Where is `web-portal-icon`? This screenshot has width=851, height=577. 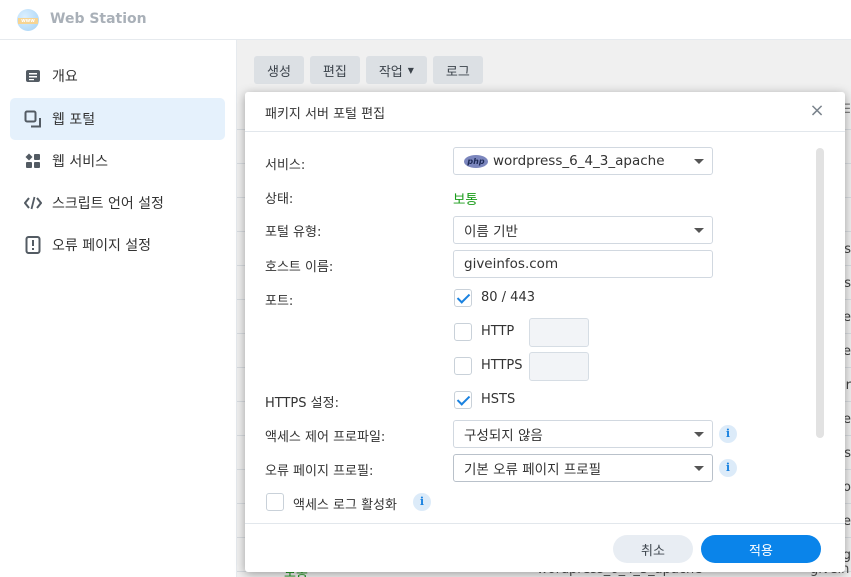 web-portal-icon is located at coordinates (33, 119).